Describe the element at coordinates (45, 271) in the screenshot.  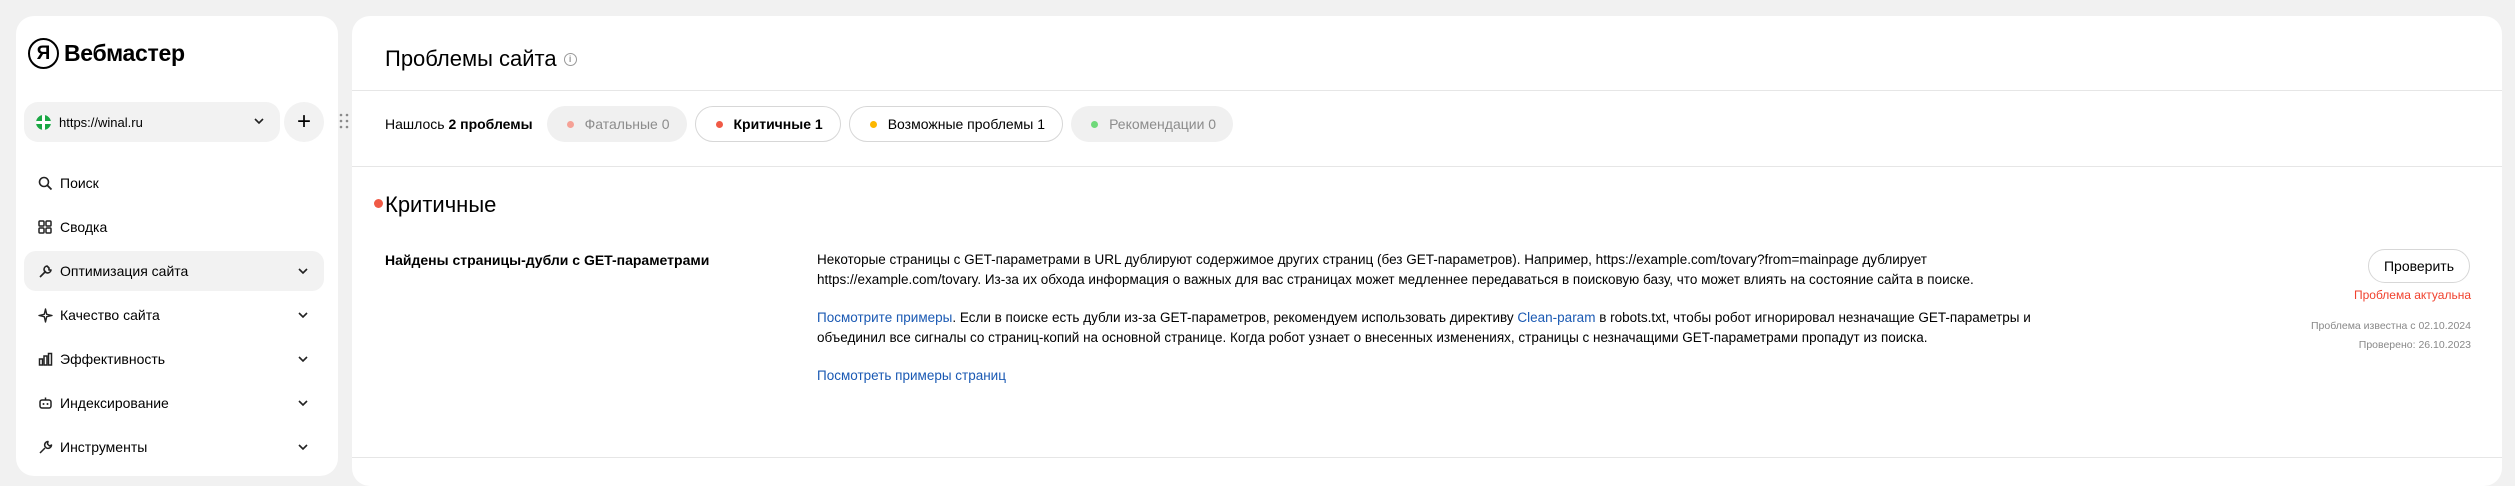
I see `wrench-icon` at that location.